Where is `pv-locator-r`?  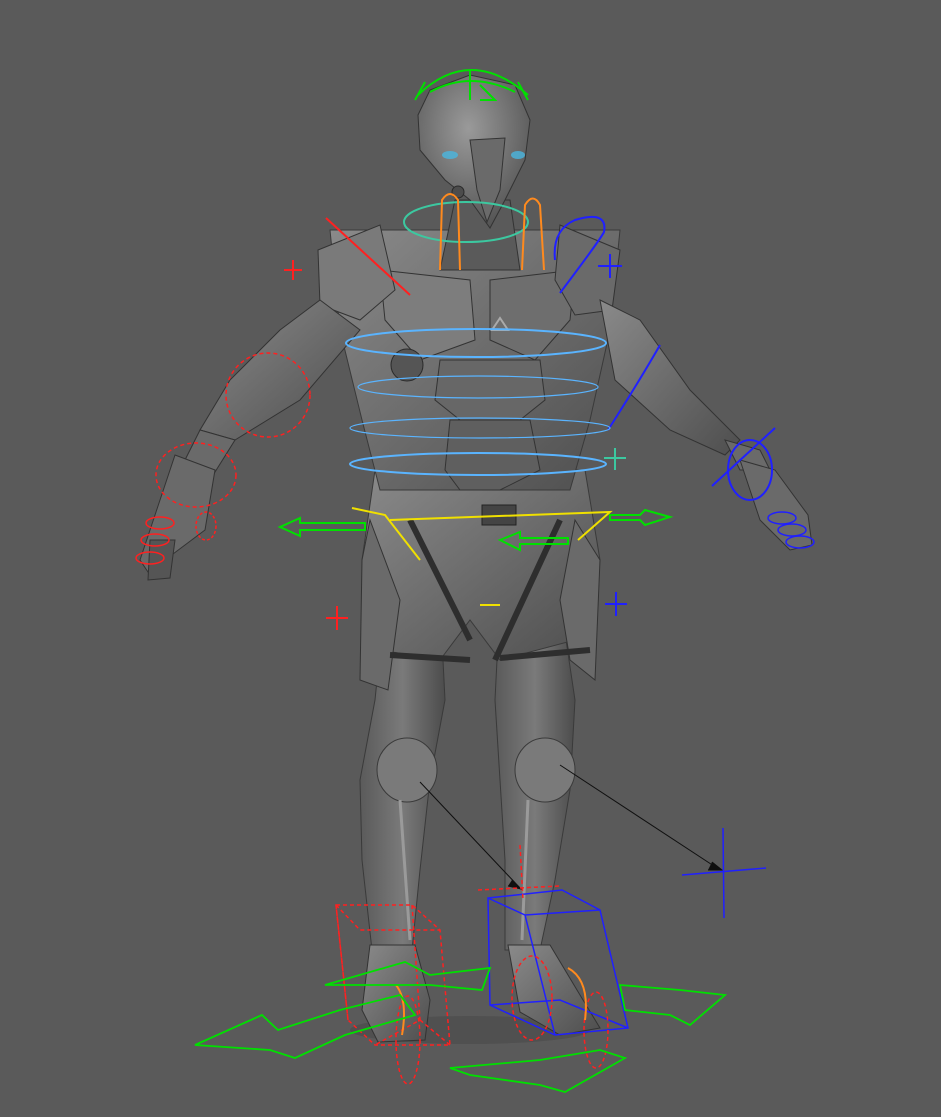 pv-locator-r is located at coordinates (724, 873).